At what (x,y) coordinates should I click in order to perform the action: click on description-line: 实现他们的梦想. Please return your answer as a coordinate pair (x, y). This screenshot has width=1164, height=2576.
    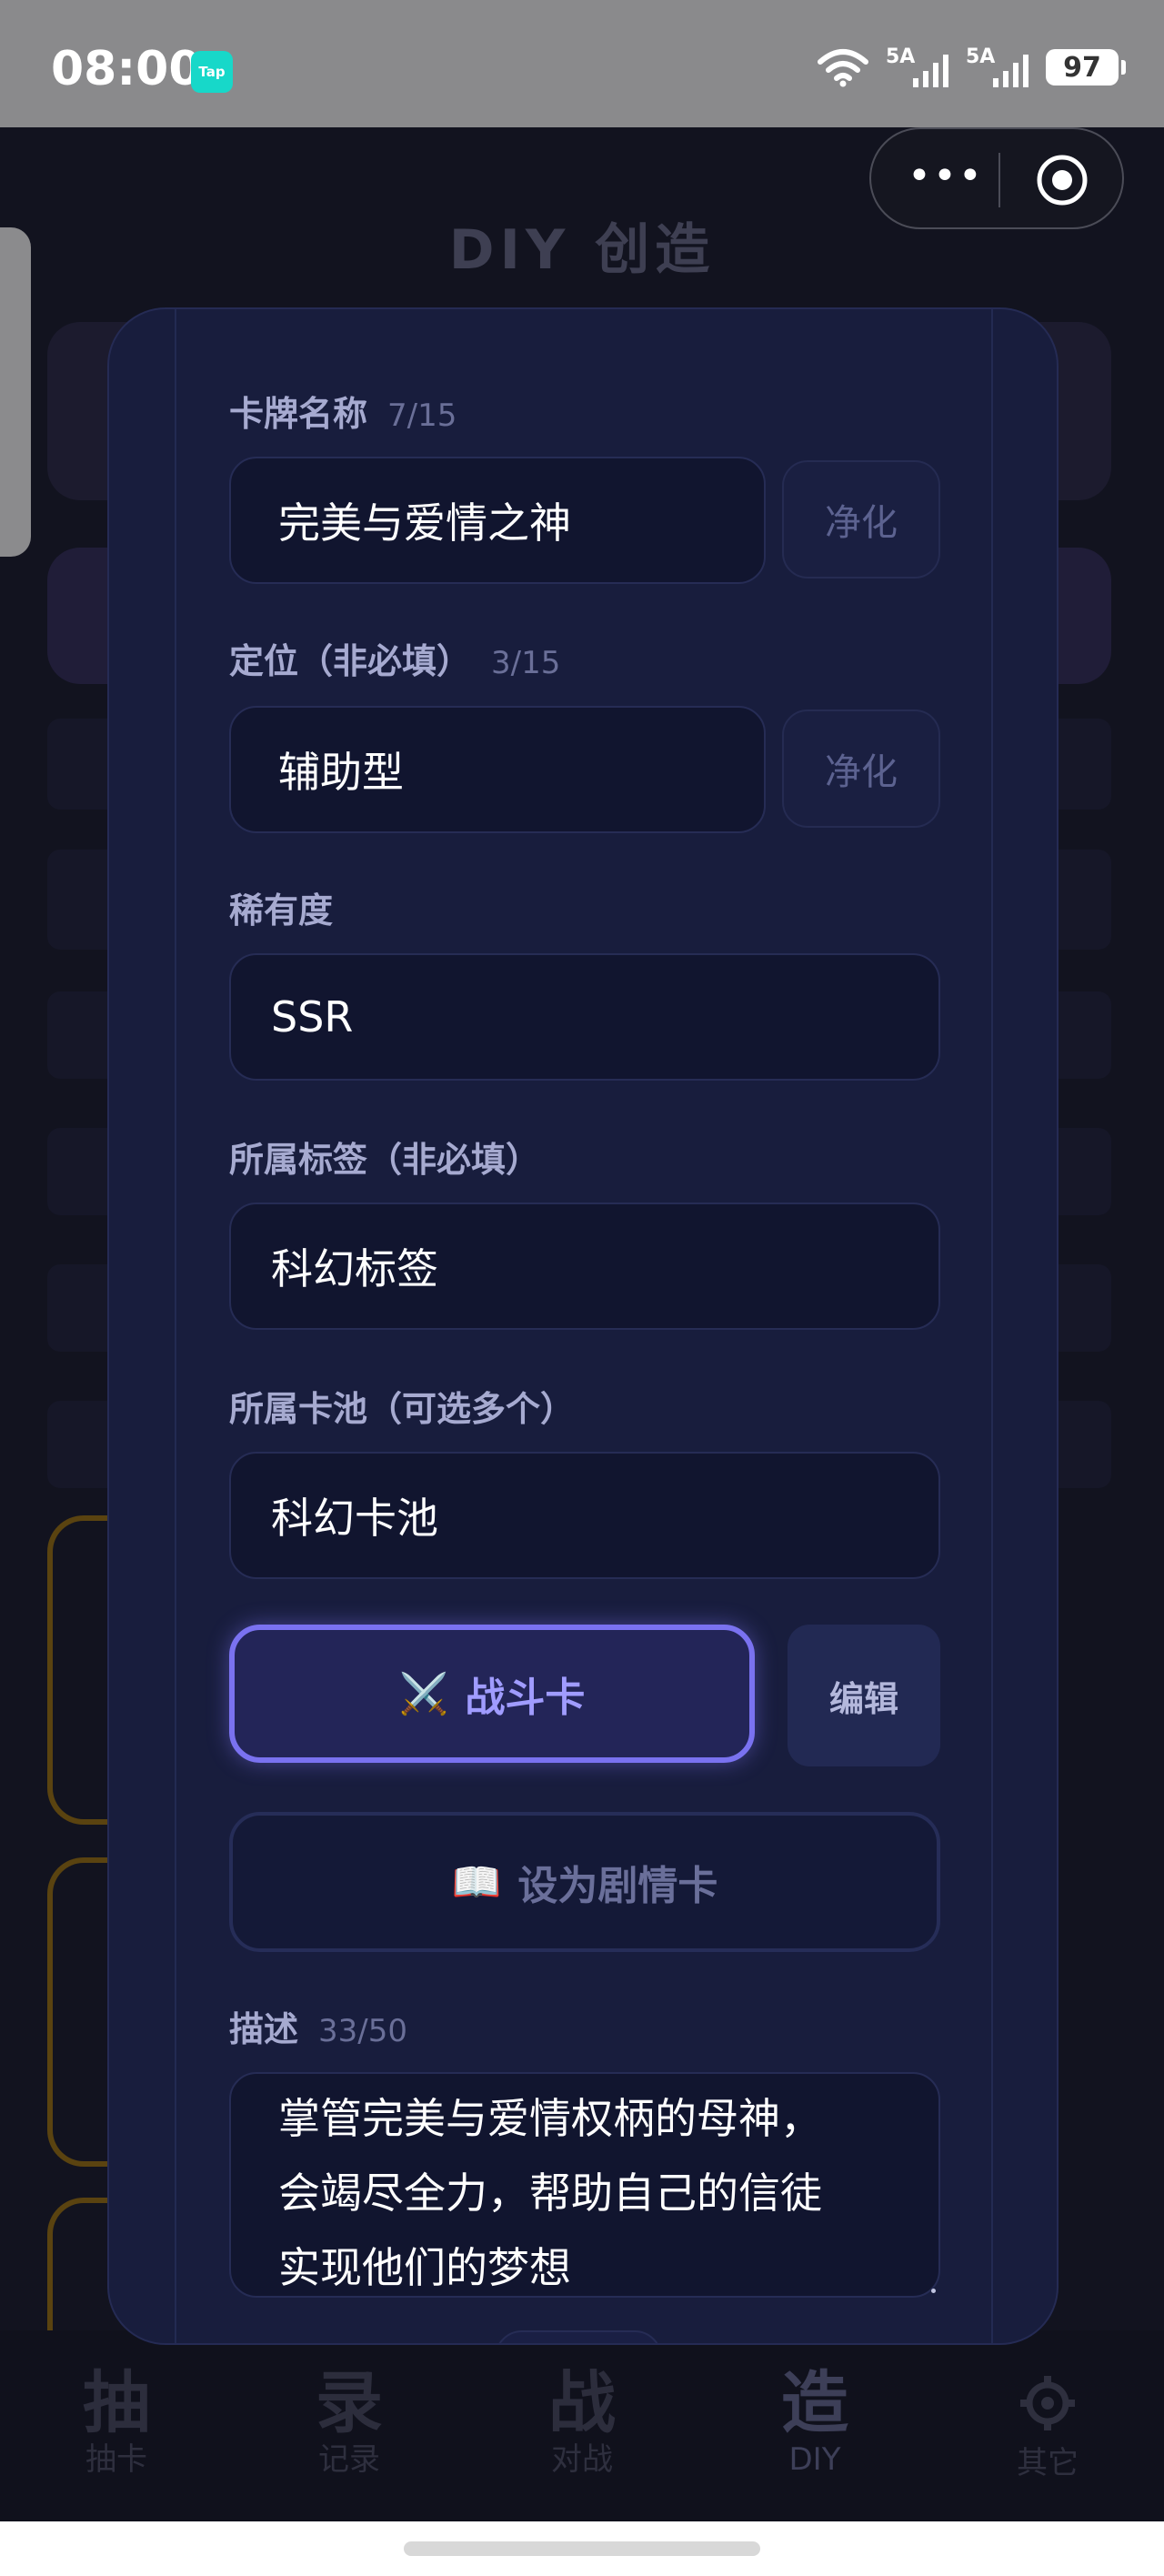
    Looking at the image, I should click on (425, 2267).